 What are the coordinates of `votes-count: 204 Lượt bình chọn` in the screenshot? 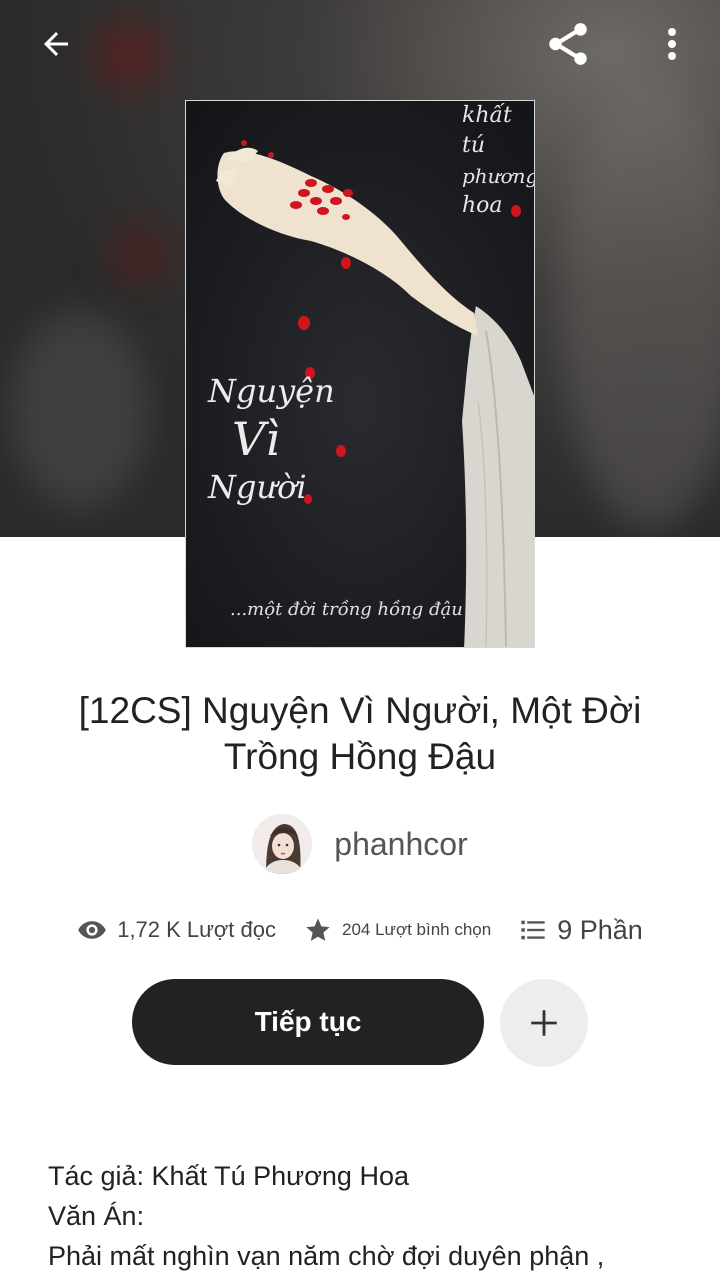 It's located at (417, 929).